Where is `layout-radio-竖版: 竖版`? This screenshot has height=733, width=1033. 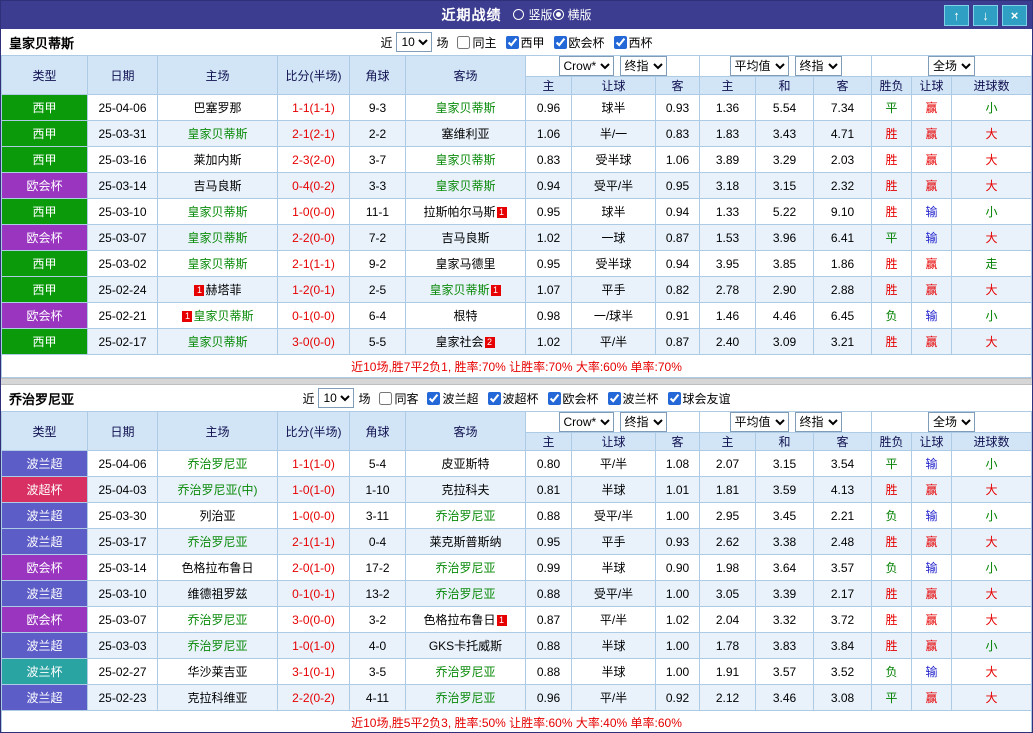 layout-radio-竖版: 竖版 is located at coordinates (533, 14).